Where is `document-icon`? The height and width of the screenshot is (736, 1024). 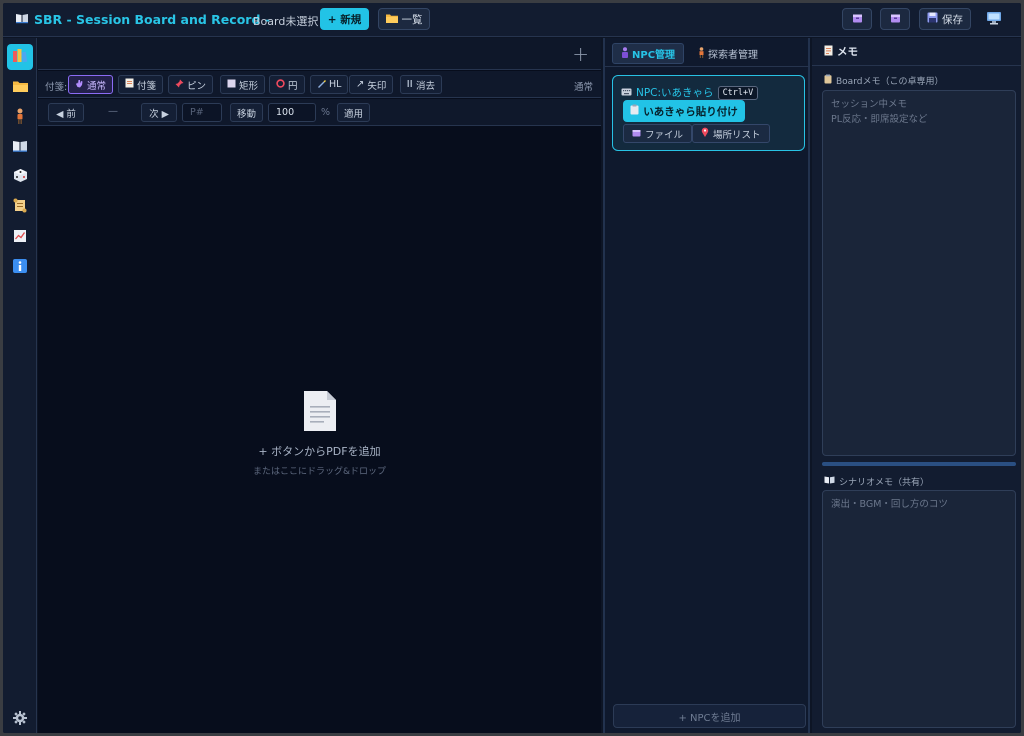
document-icon is located at coordinates (320, 412).